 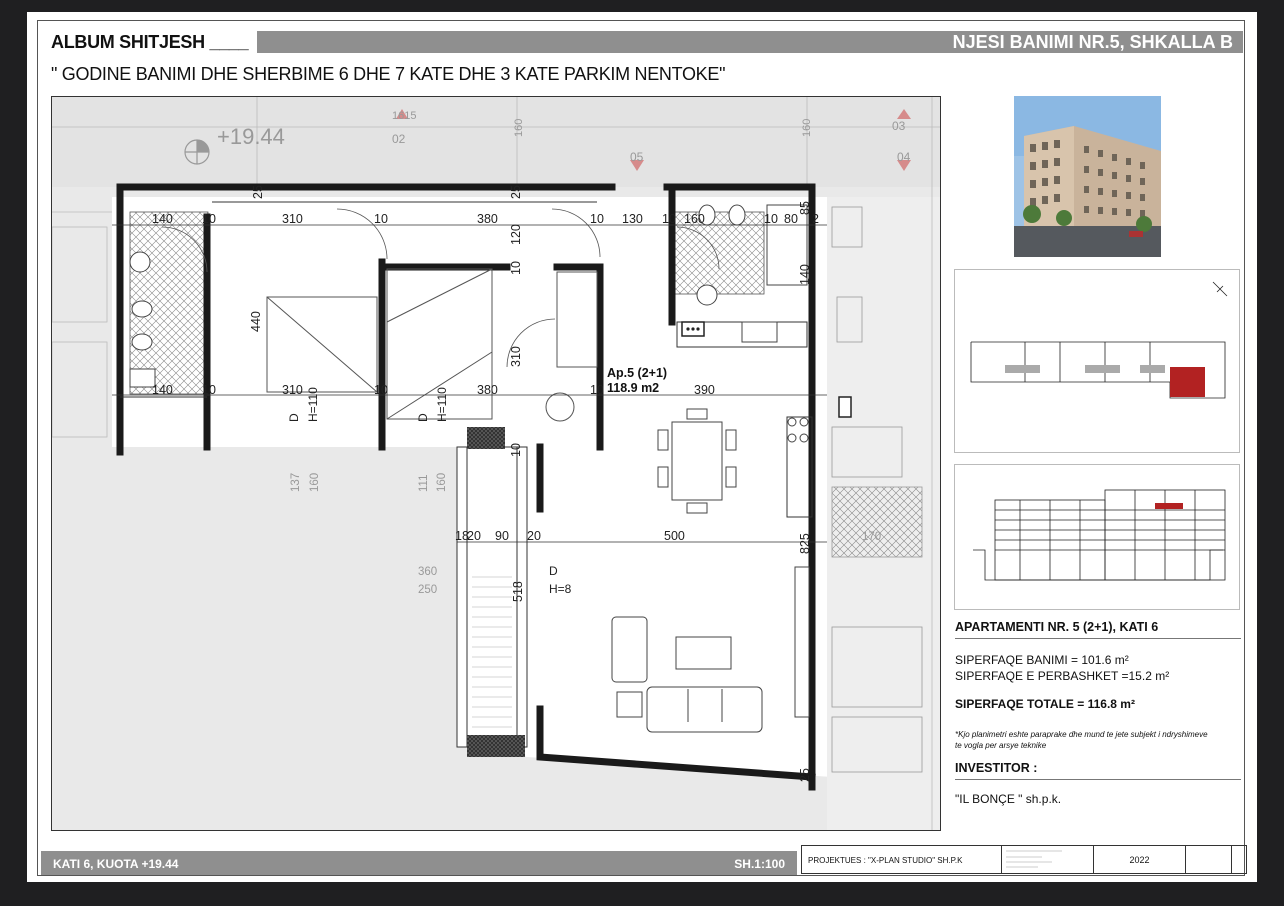 What do you see at coordinates (534, 536) in the screenshot?
I see `dim-bal-20b: 20` at bounding box center [534, 536].